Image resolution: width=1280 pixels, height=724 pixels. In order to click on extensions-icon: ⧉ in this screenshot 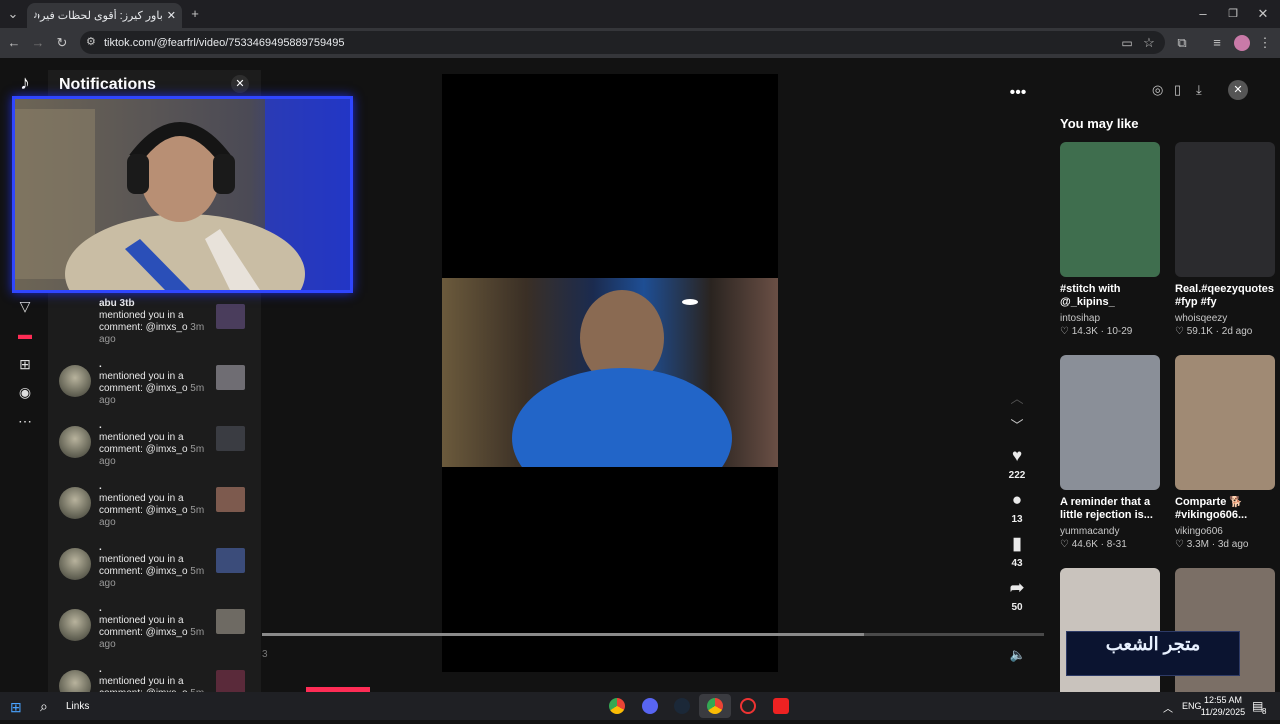, I will do `click(1182, 43)`.